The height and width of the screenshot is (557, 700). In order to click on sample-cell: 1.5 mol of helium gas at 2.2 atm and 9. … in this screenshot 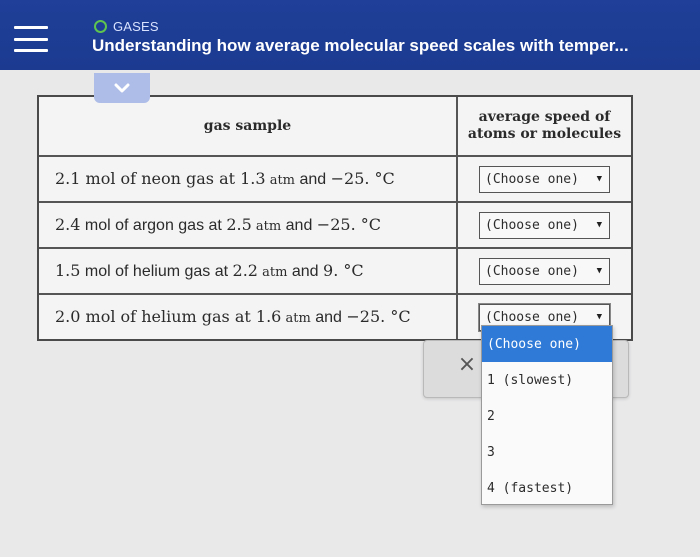, I will do `click(248, 271)`.